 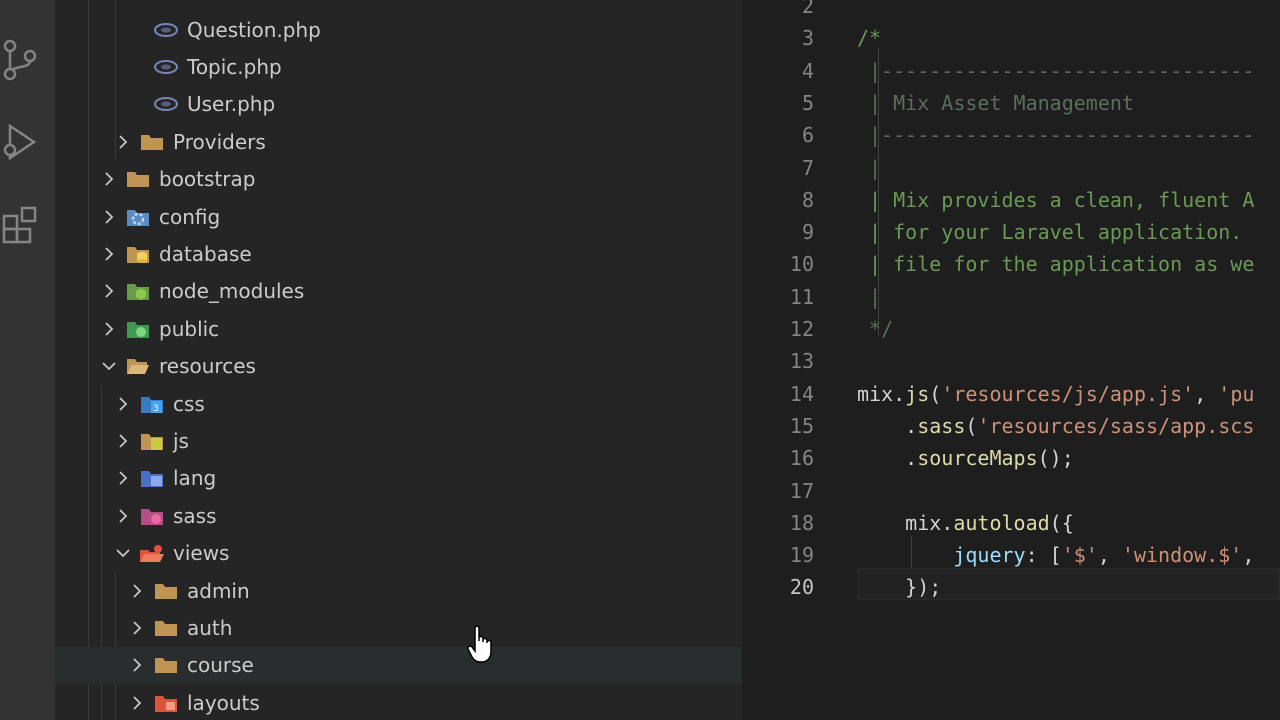 What do you see at coordinates (1011, 329) in the screenshot?
I see `code-line: 12 */` at bounding box center [1011, 329].